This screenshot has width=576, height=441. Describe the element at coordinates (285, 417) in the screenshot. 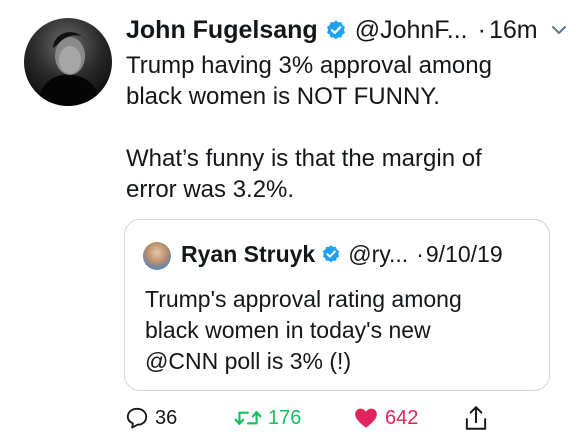

I see `retweet-count: 176` at that location.